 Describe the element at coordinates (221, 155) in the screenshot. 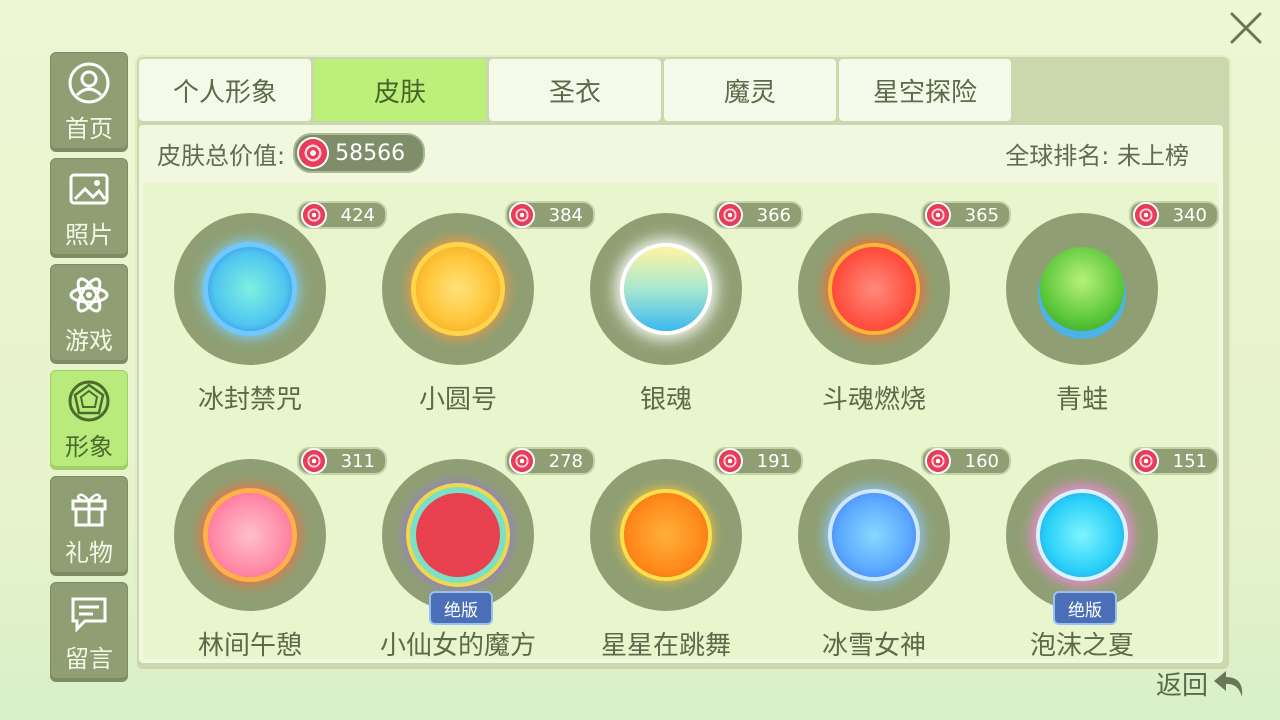

I see `total-value-label: 皮肤总价值:` at that location.